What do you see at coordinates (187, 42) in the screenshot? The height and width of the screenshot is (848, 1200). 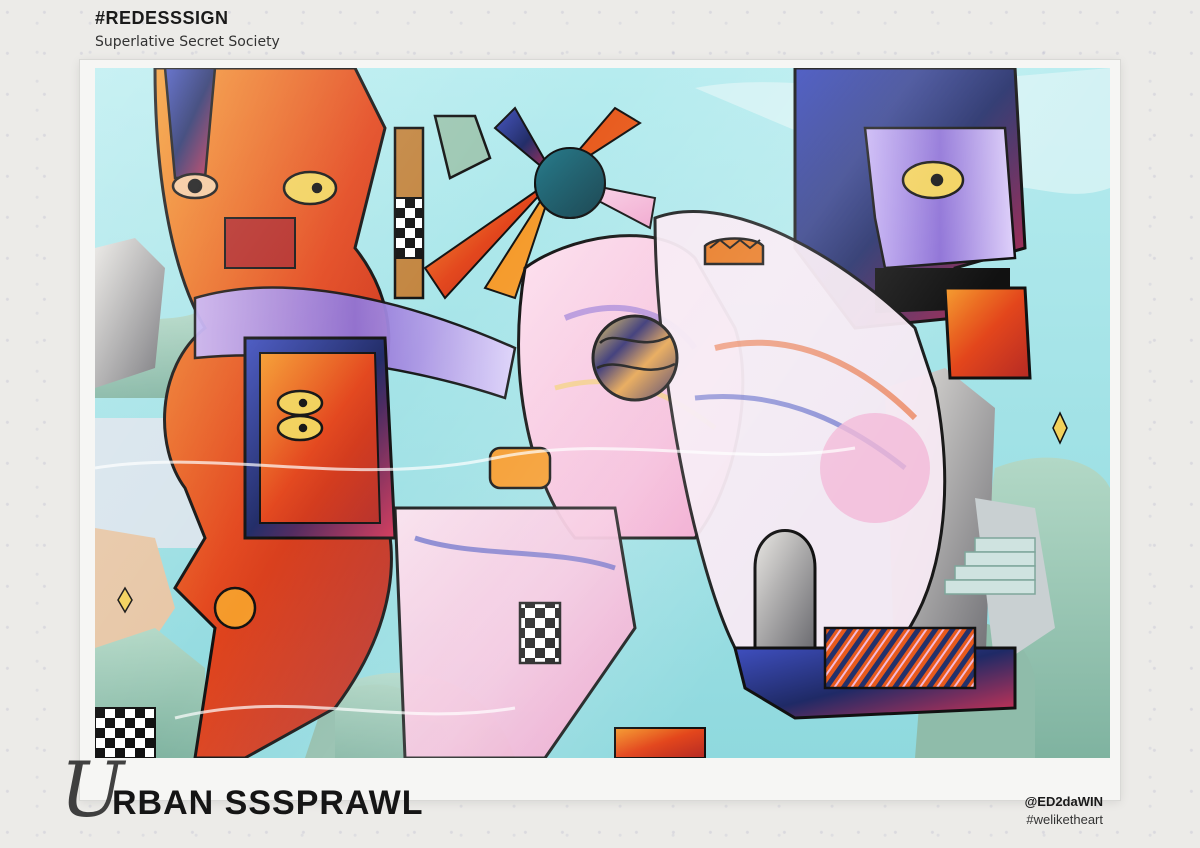 I see `brand-subtitle: Superlative Secret Society` at bounding box center [187, 42].